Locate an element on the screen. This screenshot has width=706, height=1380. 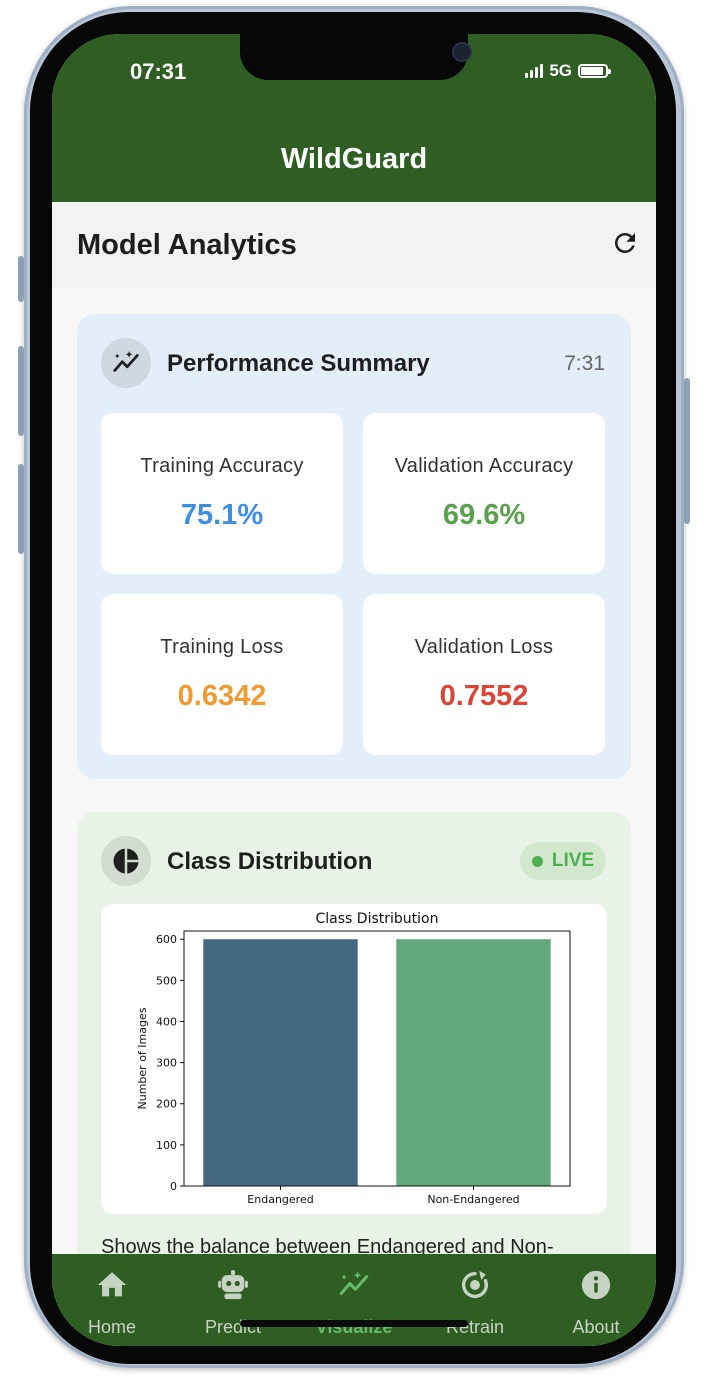
metric-validation-loss: Validation Loss 0.7552 is located at coordinates (484, 674).